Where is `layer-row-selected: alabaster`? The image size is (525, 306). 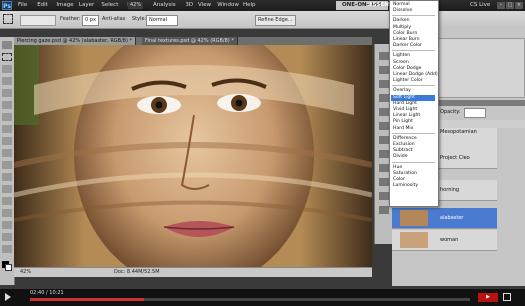 layer-row-selected: alabaster is located at coordinates (444, 218).